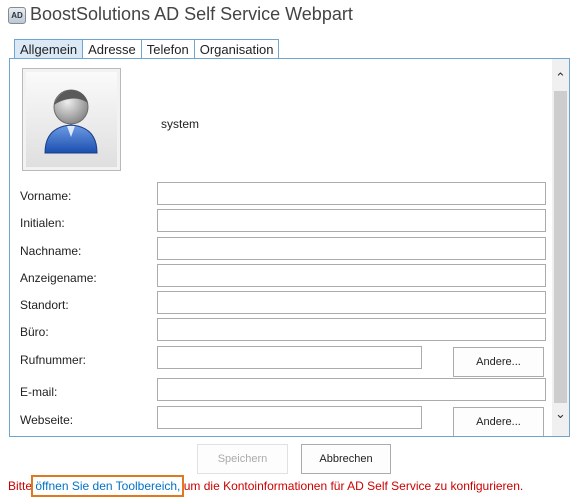 The width and height of the screenshot is (585, 502). I want to click on first-name-label: Vorname:, so click(46, 196).